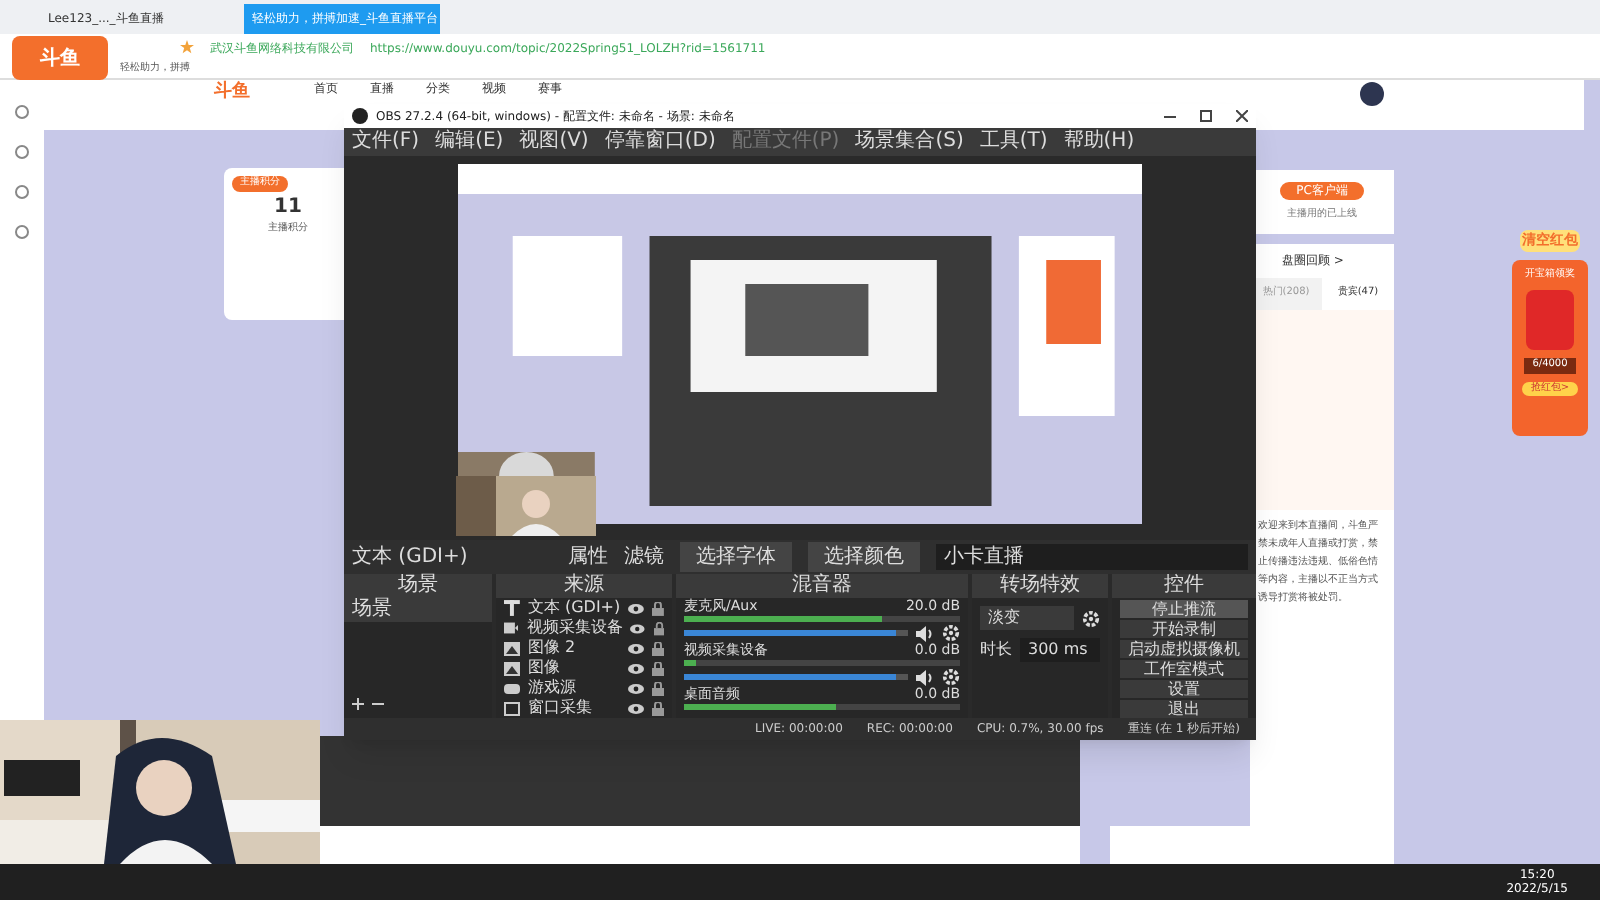 The width and height of the screenshot is (1600, 900). I want to click on star-icon, so click(187, 47).